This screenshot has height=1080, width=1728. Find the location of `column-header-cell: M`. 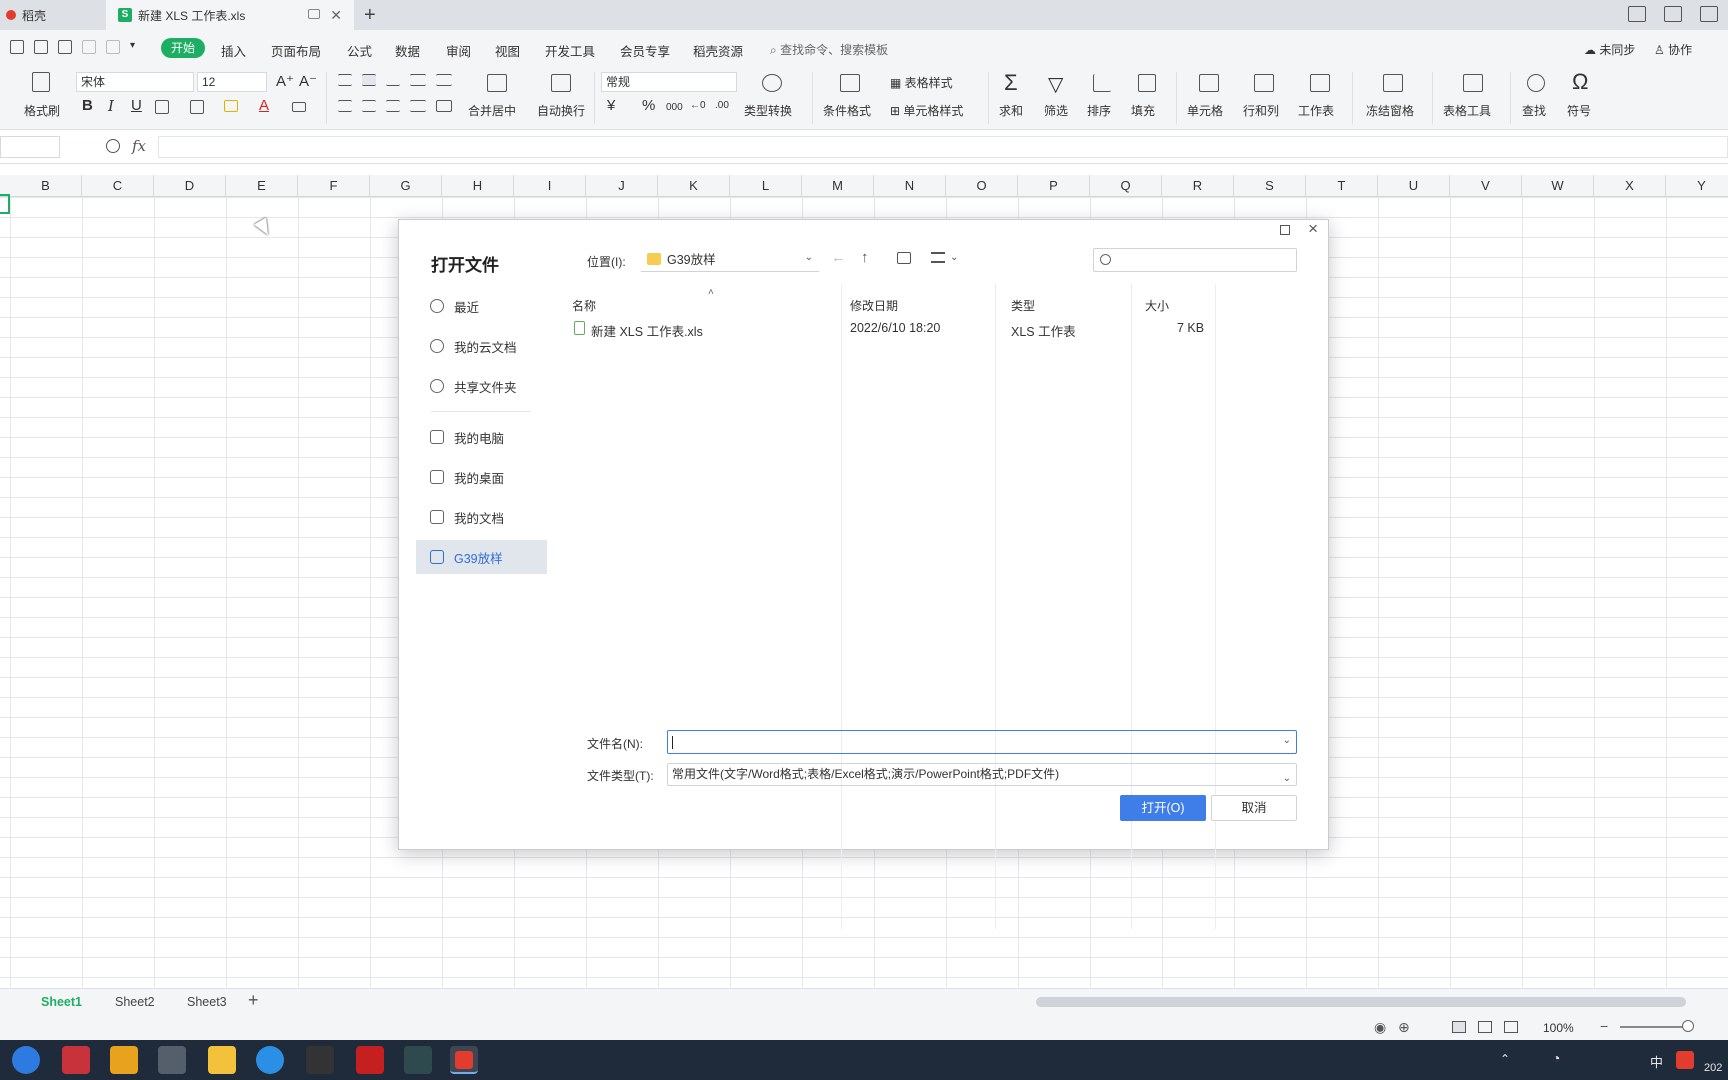

column-header-cell: M is located at coordinates (838, 186).